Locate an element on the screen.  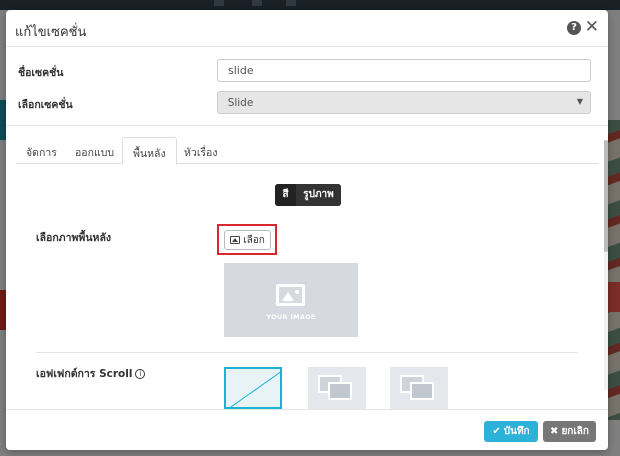
choose-image-button-label: เลือก is located at coordinates (254, 240).